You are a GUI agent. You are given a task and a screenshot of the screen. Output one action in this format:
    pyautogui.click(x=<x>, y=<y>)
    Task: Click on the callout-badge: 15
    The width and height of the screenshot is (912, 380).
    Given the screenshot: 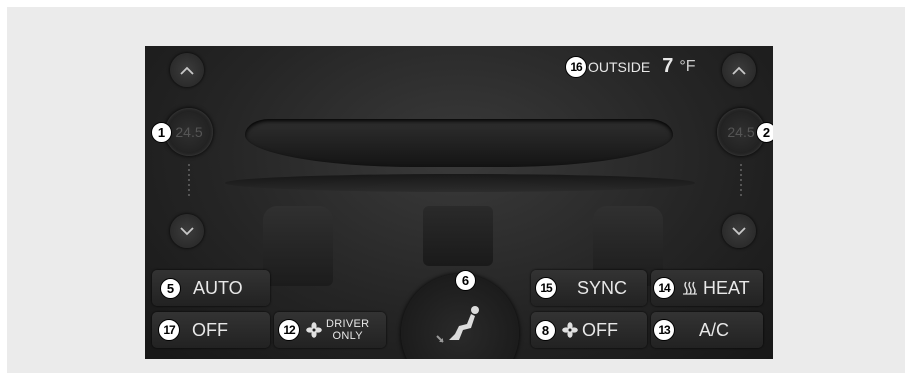 What is the action you would take?
    pyautogui.click(x=546, y=288)
    